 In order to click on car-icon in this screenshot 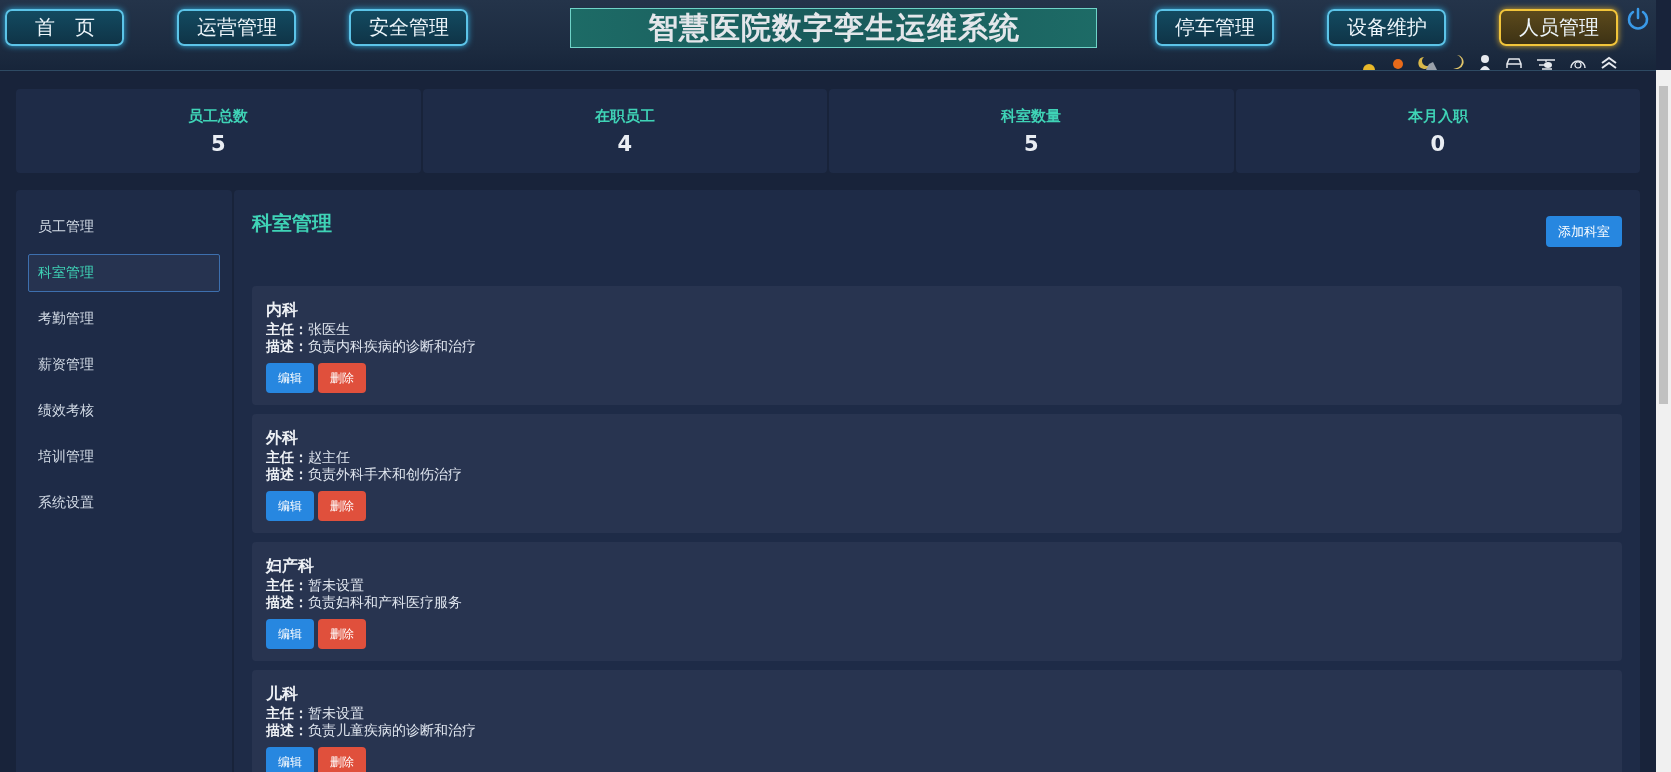, I will do `click(1514, 63)`.